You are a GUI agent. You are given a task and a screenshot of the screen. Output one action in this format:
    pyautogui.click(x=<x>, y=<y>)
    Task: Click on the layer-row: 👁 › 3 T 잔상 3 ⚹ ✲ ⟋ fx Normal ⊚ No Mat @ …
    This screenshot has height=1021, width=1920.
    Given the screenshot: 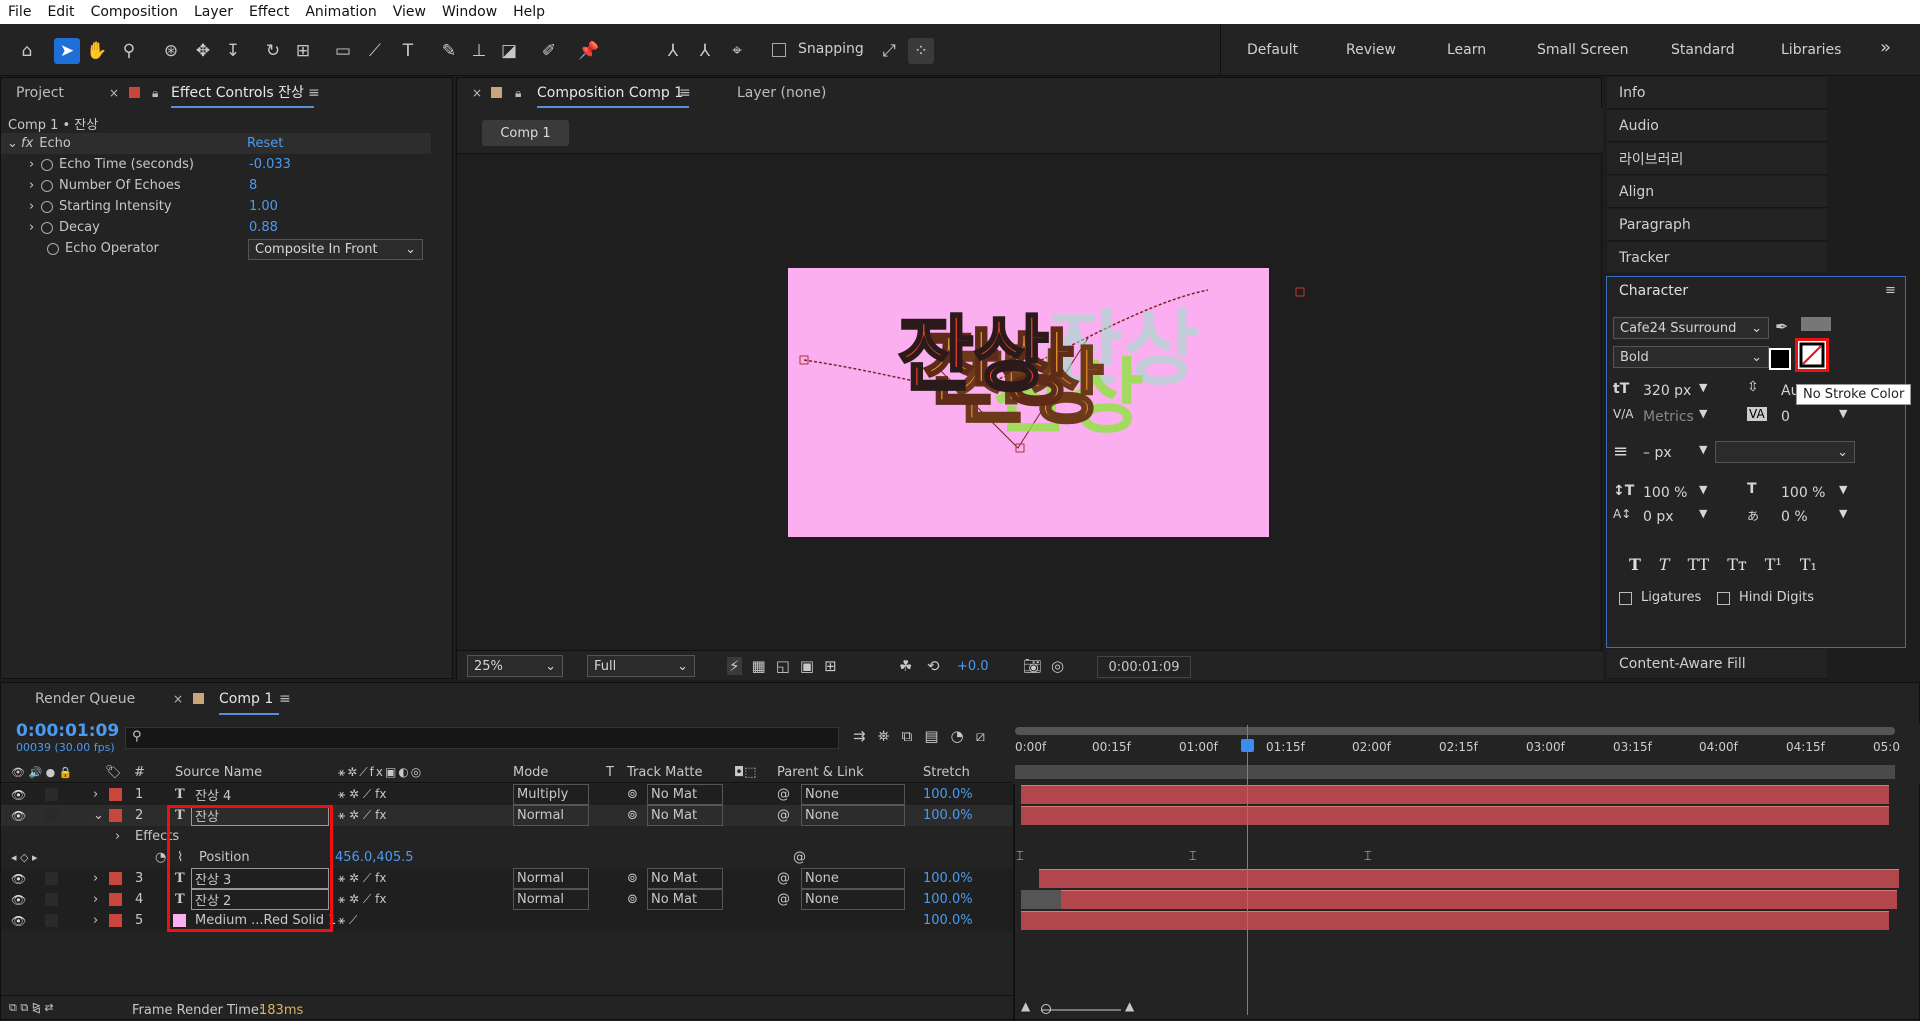 What is the action you would take?
    pyautogui.click(x=507, y=878)
    